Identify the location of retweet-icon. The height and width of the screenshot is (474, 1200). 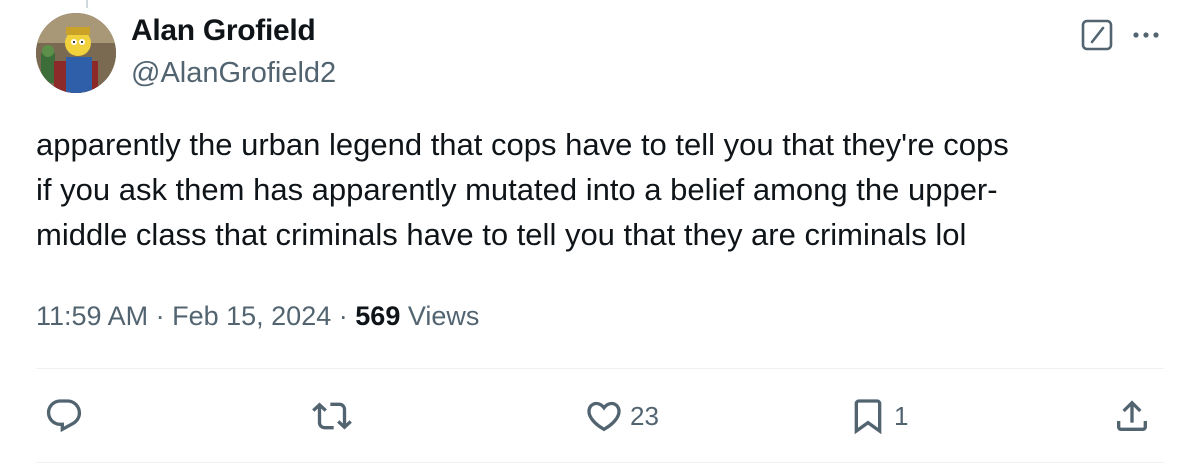
(332, 416).